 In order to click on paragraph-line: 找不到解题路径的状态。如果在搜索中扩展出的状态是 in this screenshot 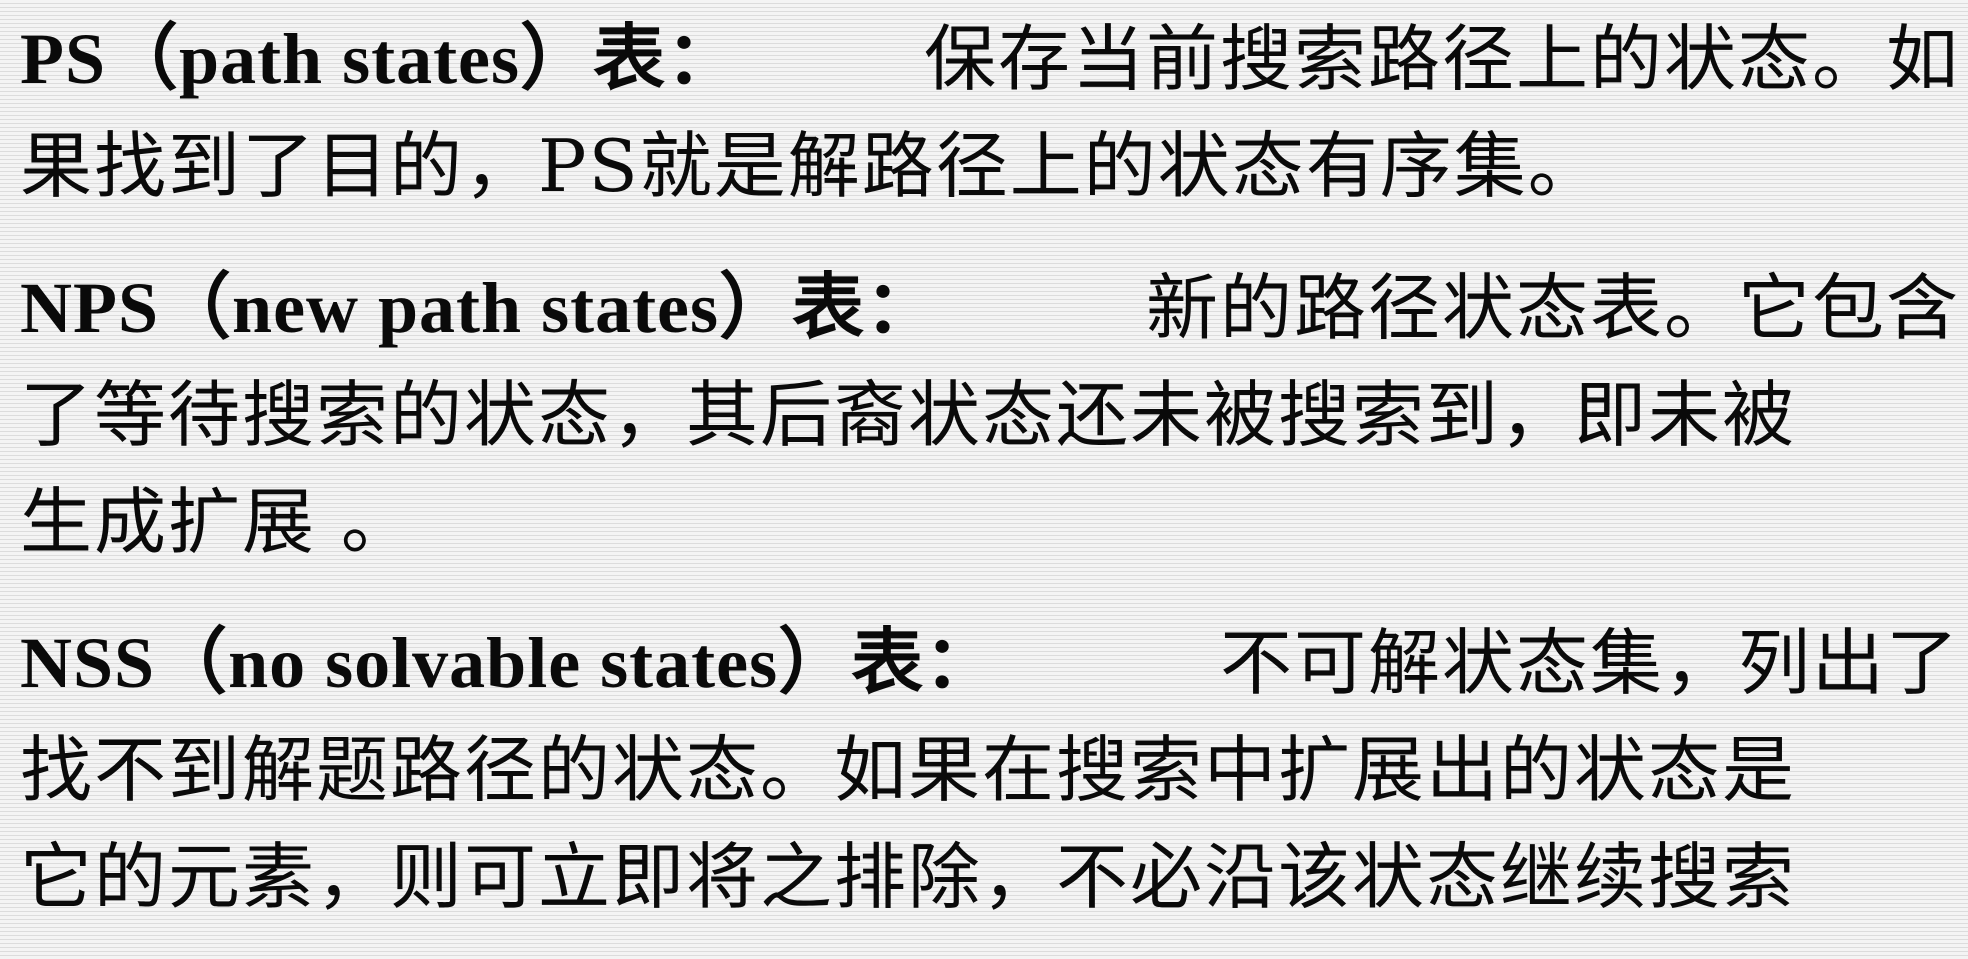, I will do `click(990, 770)`.